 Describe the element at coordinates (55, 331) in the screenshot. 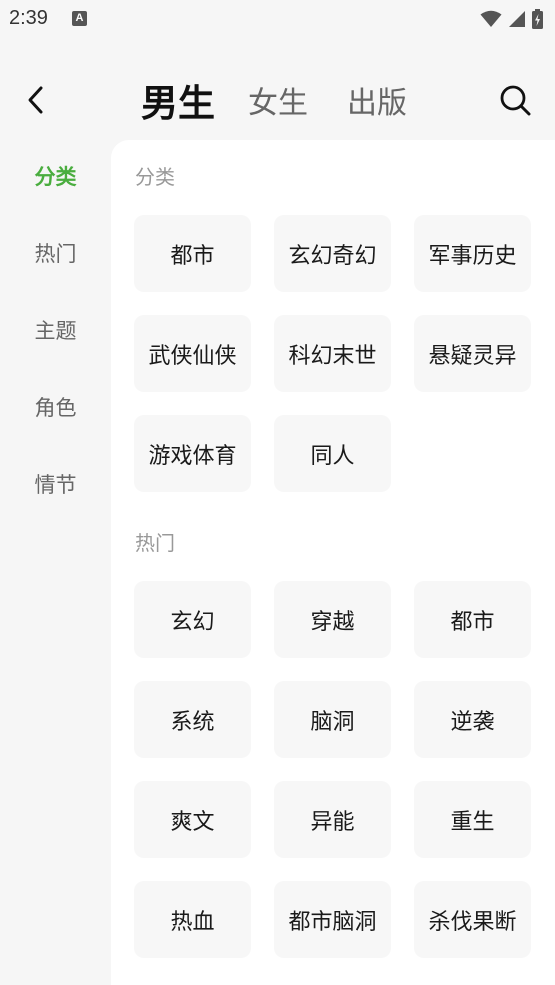

I see `sidebar-item-theme: 主题` at that location.